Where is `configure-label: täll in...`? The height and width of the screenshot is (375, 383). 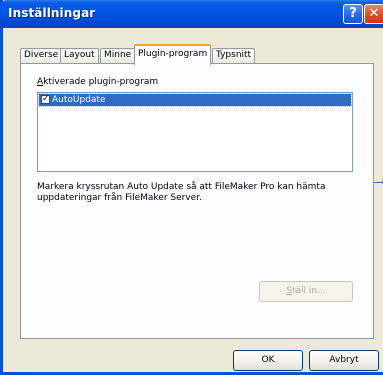
configure-label: täll in... is located at coordinates (309, 291).